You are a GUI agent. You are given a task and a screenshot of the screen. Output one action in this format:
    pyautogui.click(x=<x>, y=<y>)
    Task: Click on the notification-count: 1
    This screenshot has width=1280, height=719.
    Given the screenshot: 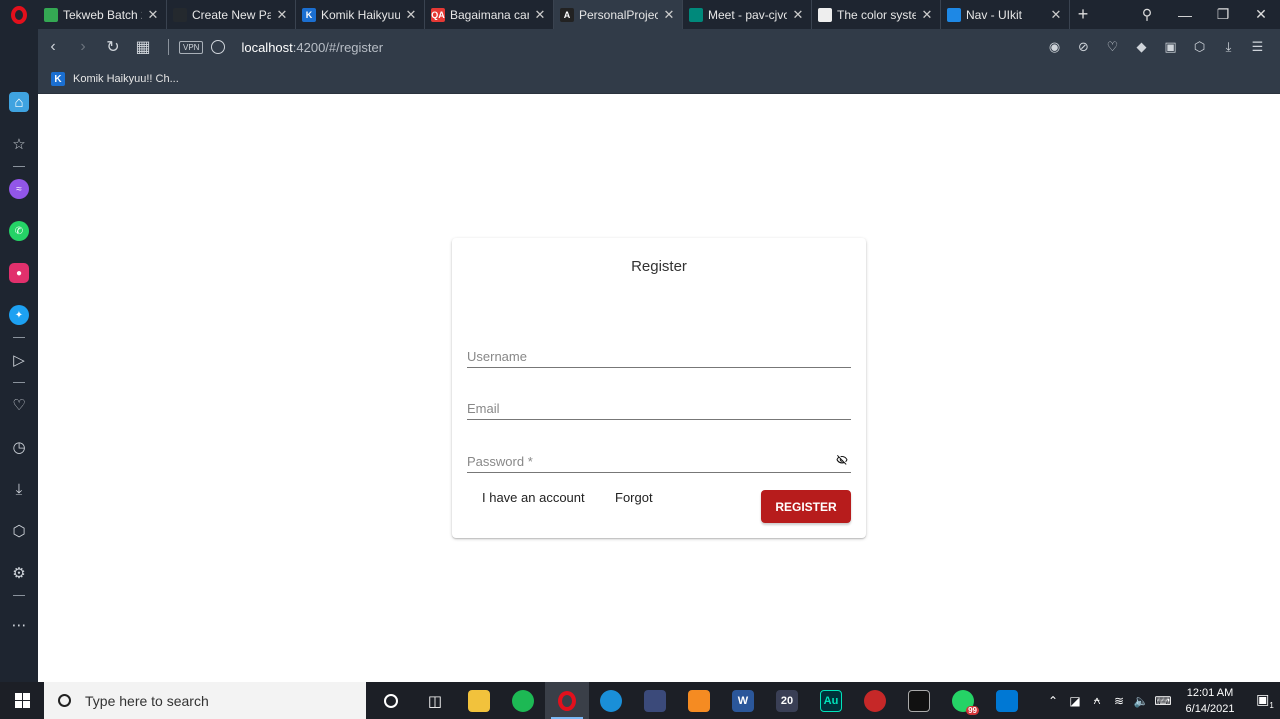 What is the action you would take?
    pyautogui.click(x=1271, y=705)
    